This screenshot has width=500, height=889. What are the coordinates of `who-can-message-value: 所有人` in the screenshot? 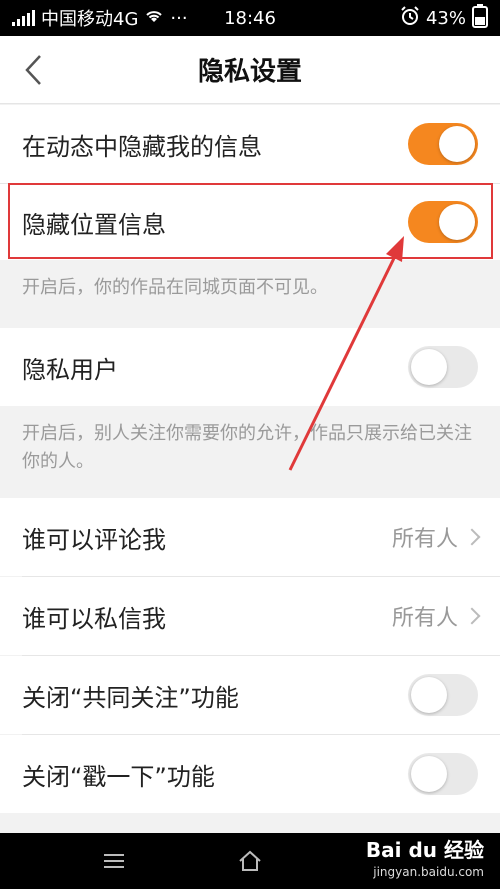 It's located at (424, 618).